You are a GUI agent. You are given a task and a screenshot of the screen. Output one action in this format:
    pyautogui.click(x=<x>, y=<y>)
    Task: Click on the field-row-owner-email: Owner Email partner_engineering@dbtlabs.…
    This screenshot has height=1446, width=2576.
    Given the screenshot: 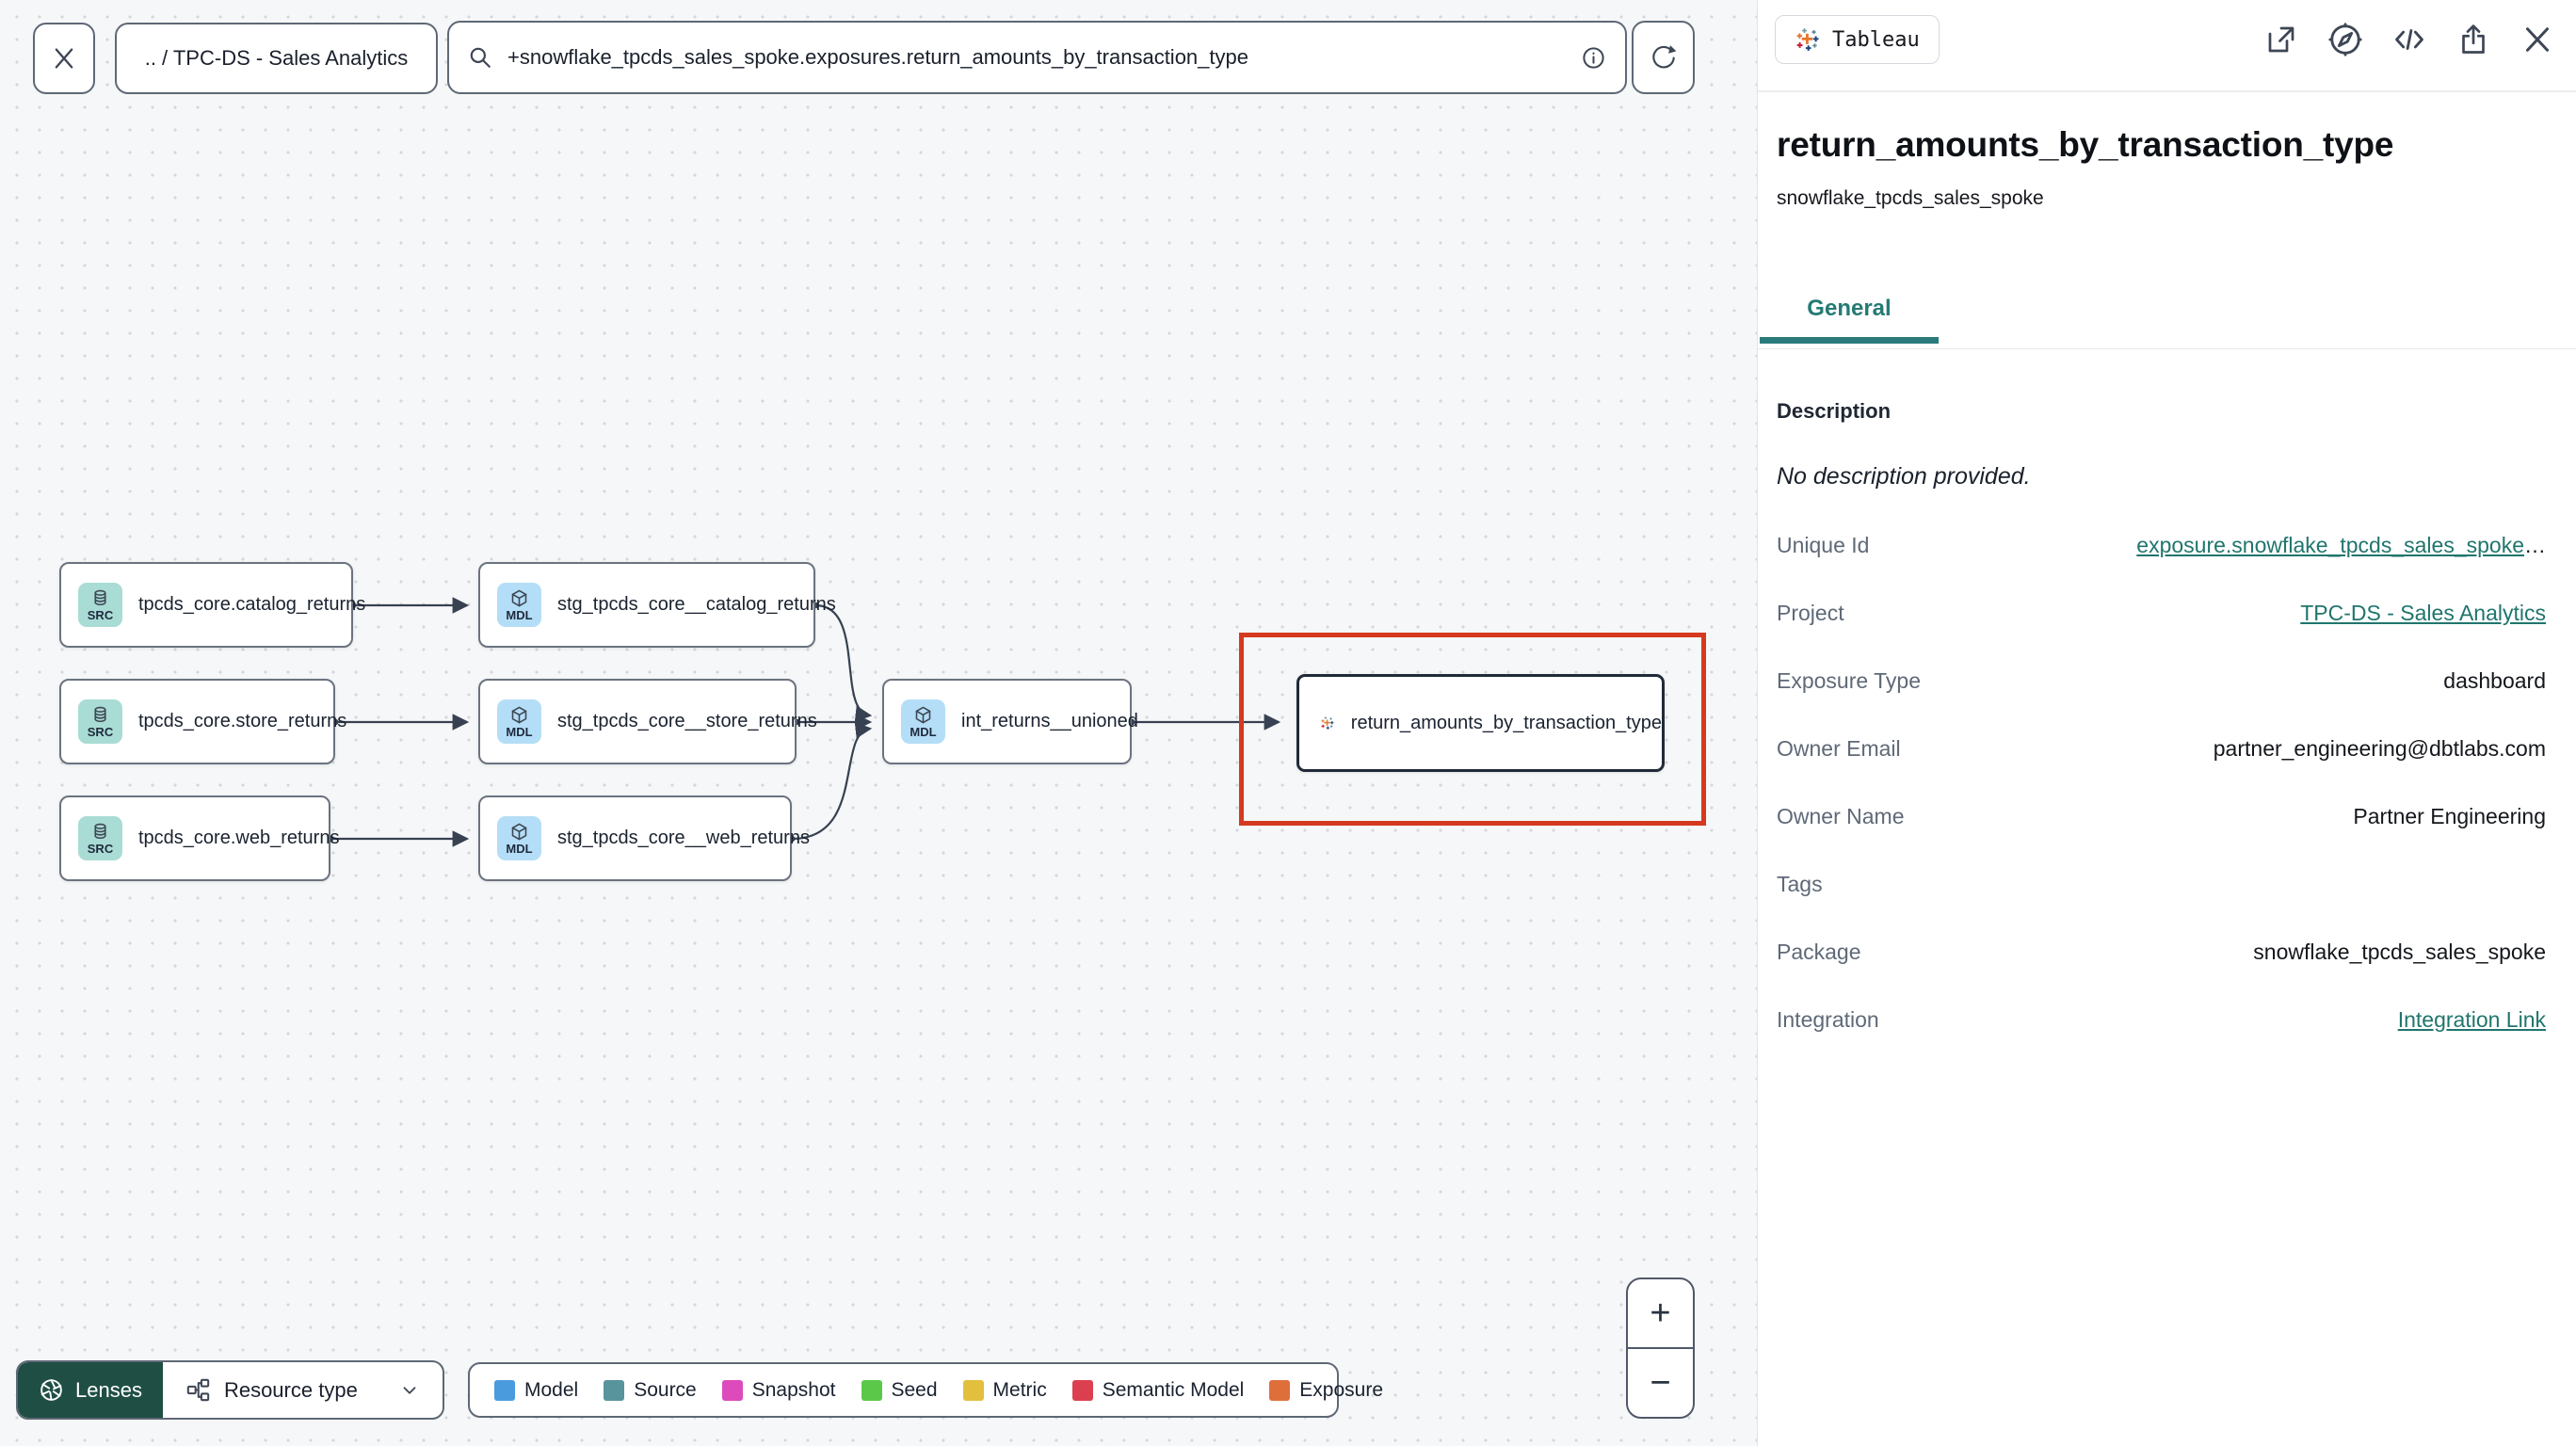 What is the action you would take?
    pyautogui.click(x=2161, y=748)
    